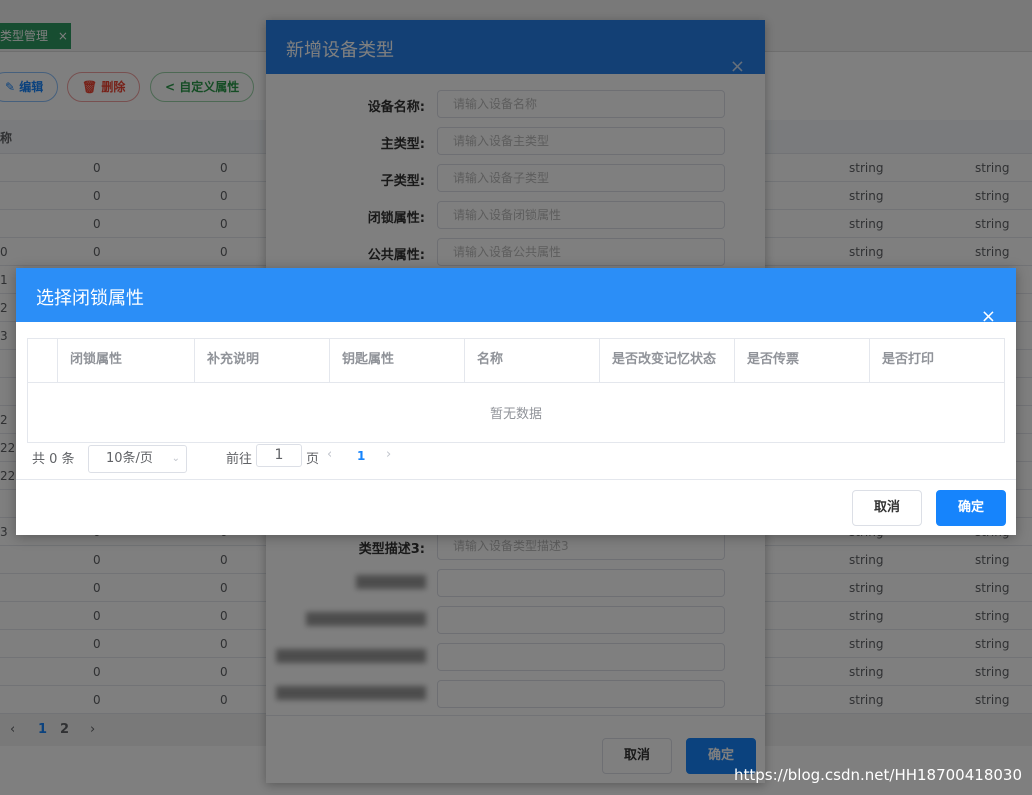 The height and width of the screenshot is (795, 1032). Describe the element at coordinates (175, 458) in the screenshot. I see `chevron-down-icon: ⌄` at that location.